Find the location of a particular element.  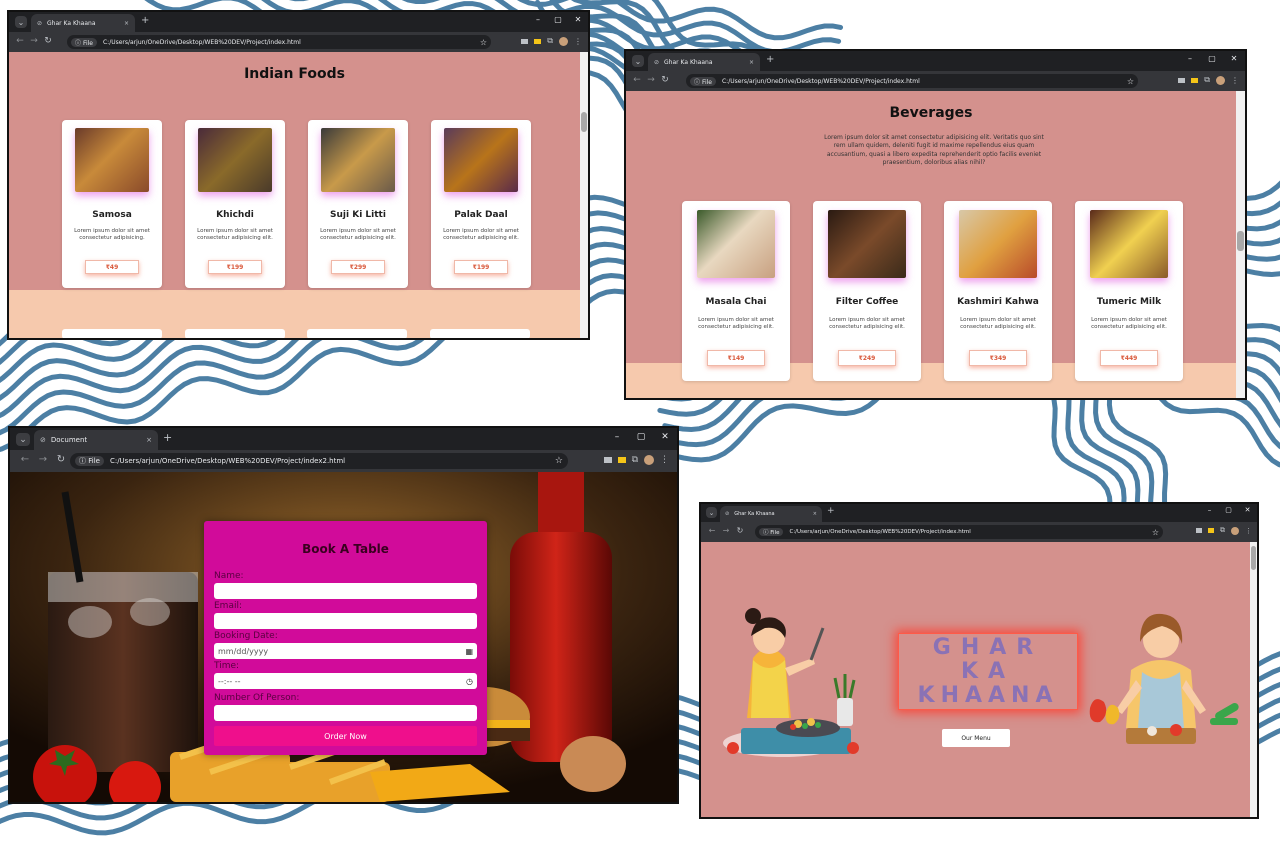

price-button: ₹449 is located at coordinates (1129, 358).